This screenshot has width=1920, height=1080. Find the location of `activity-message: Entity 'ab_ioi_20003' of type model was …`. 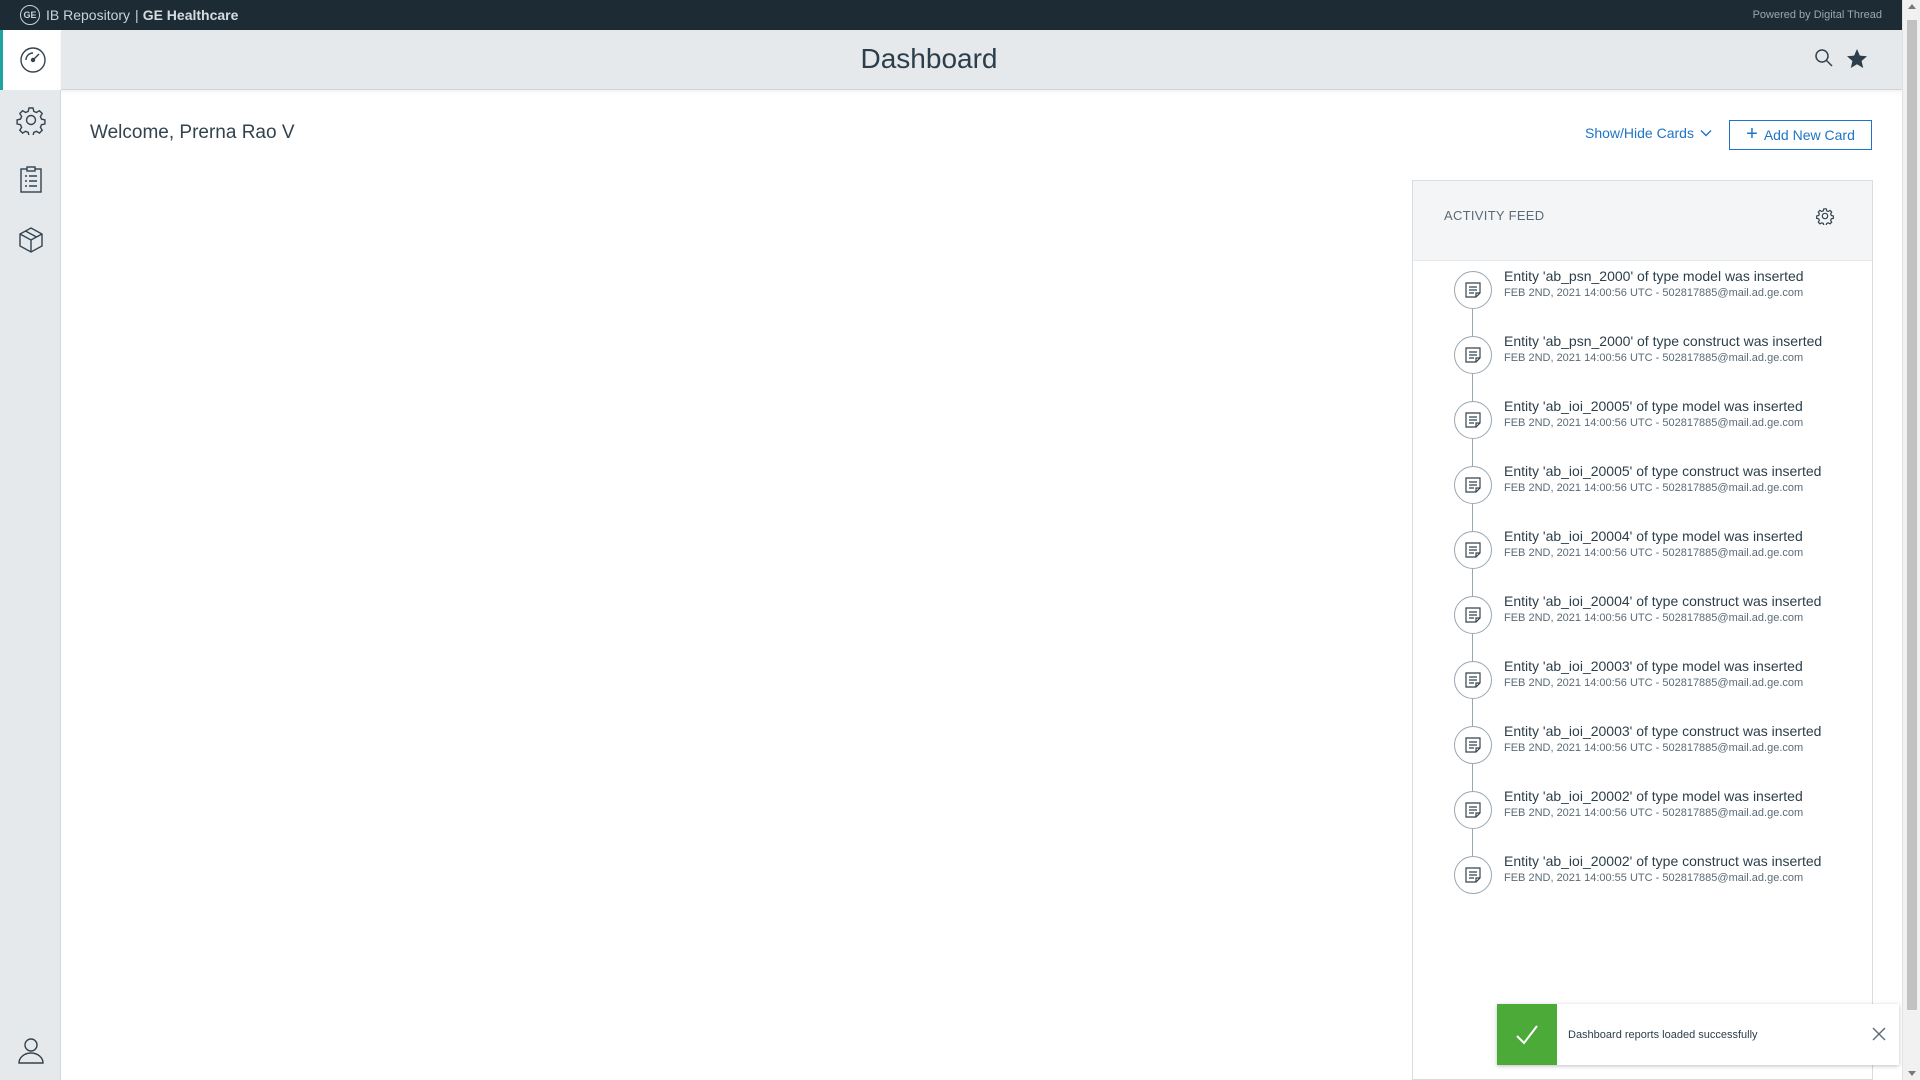

activity-message: Entity 'ab_ioi_20003' of type model was … is located at coordinates (1653, 666).